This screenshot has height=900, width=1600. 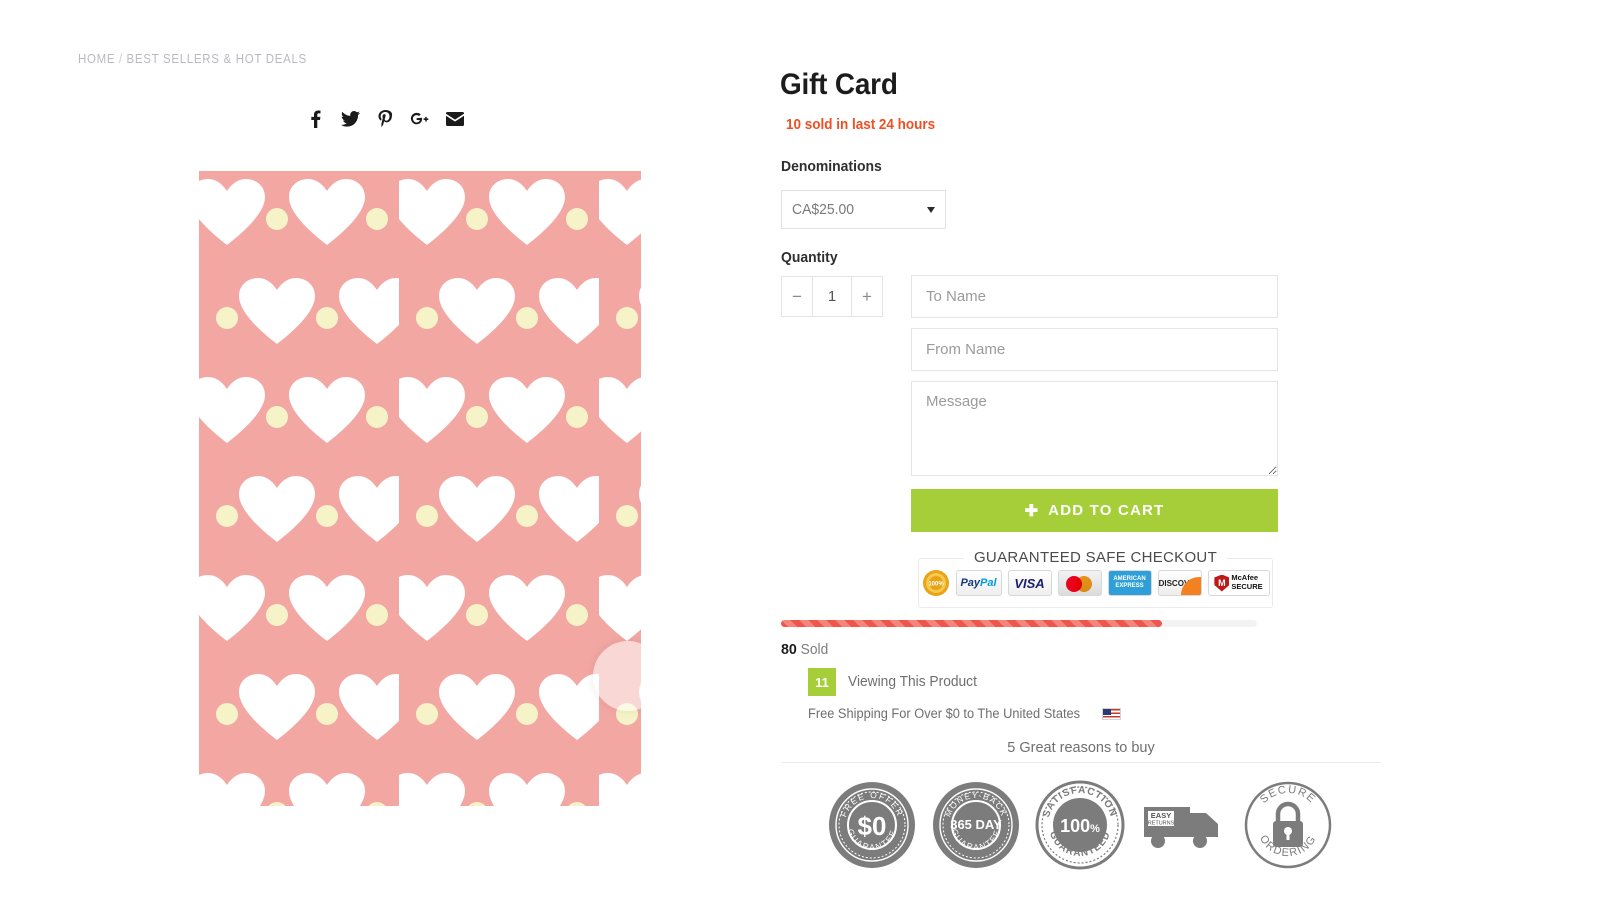 I want to click on us-flag-icon, so click(x=1112, y=713).